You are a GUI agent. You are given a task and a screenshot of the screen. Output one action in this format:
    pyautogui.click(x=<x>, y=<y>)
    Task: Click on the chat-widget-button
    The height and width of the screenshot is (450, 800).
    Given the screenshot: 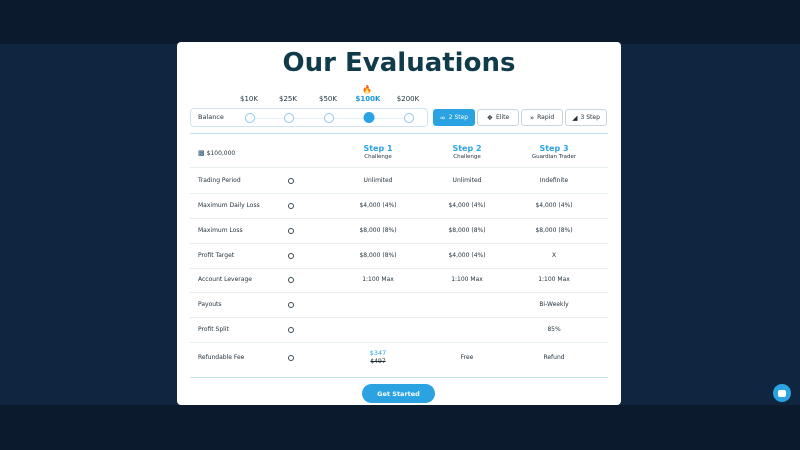 What is the action you would take?
    pyautogui.click(x=782, y=393)
    